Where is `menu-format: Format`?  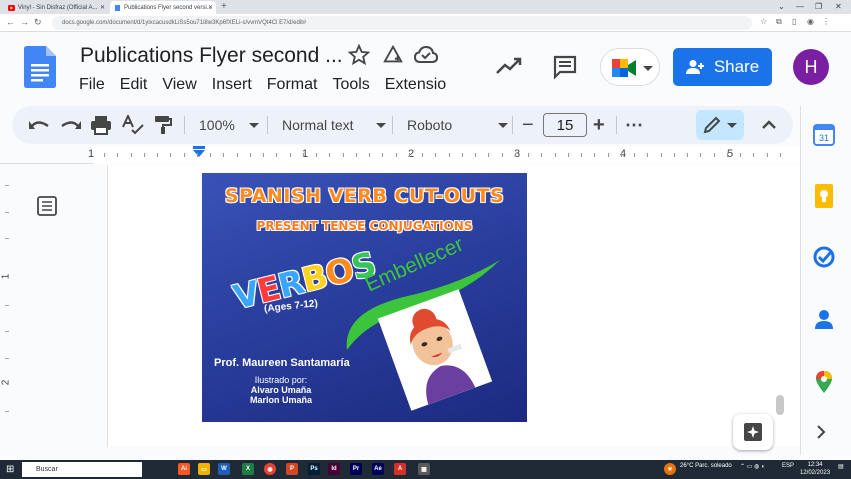 menu-format: Format is located at coordinates (292, 85).